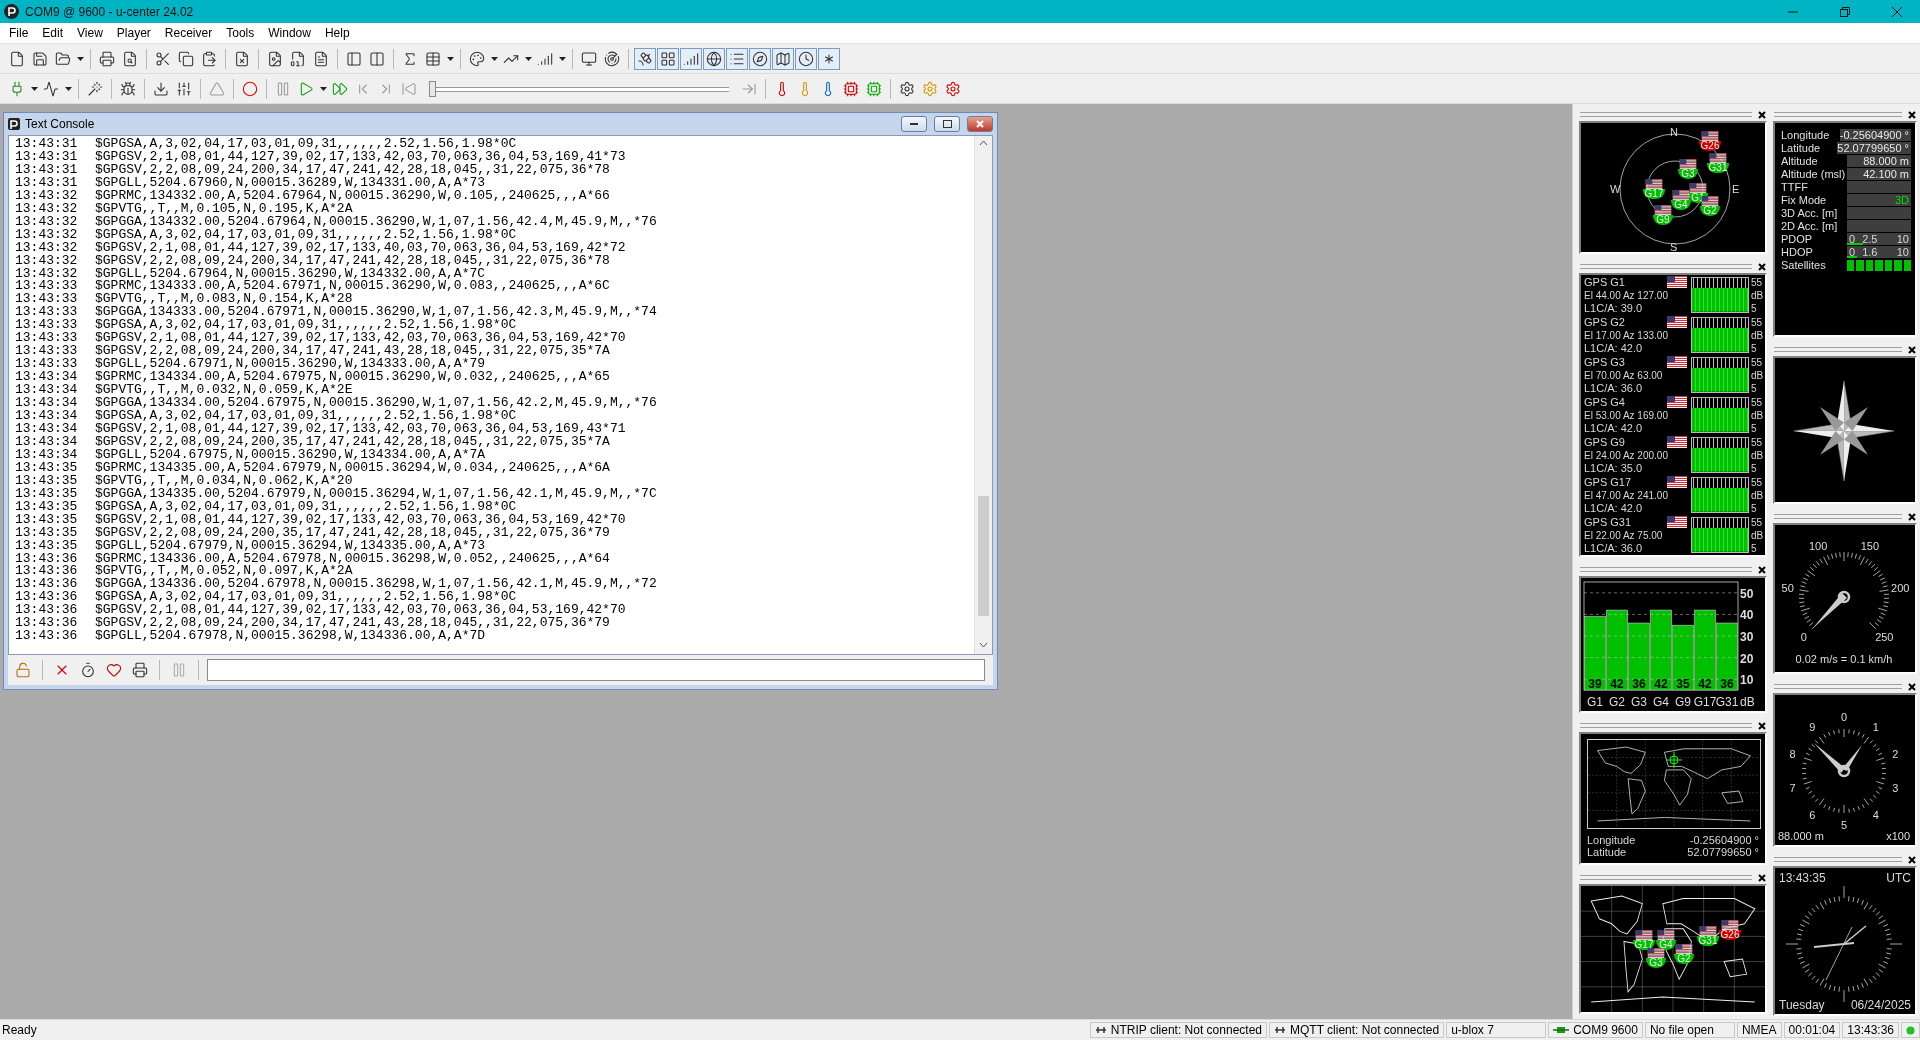 The height and width of the screenshot is (1040, 1920). I want to click on slider-thumb, so click(432, 88).